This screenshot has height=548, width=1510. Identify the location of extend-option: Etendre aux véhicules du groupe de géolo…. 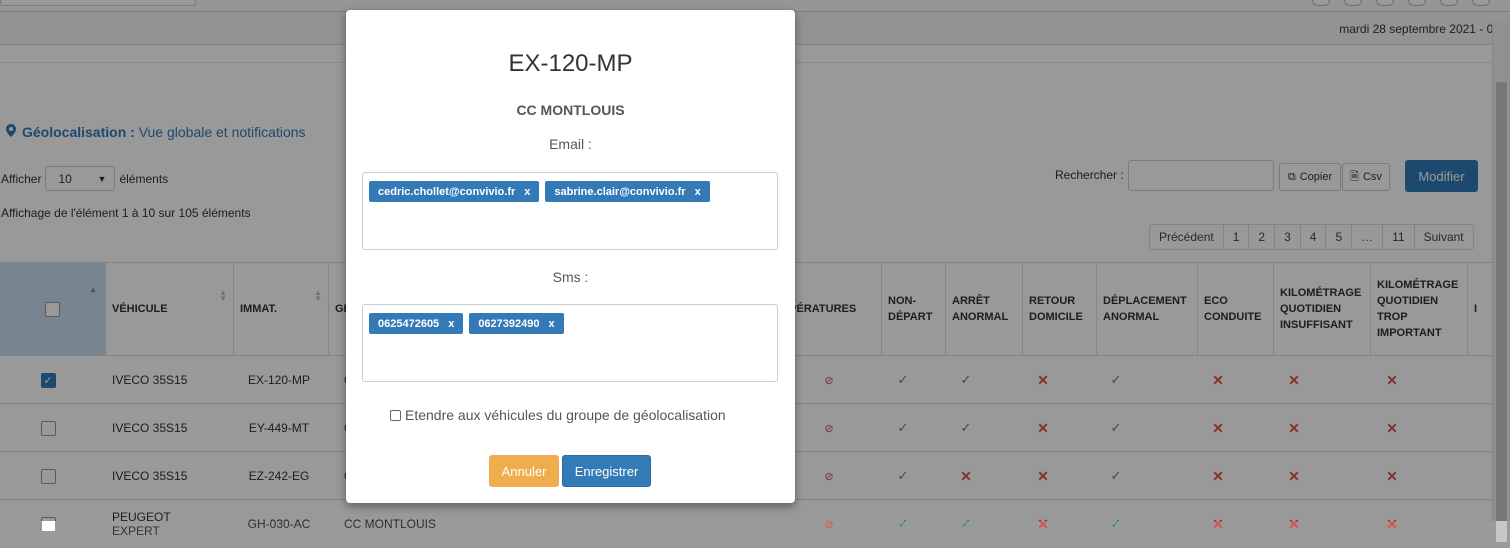
(558, 415).